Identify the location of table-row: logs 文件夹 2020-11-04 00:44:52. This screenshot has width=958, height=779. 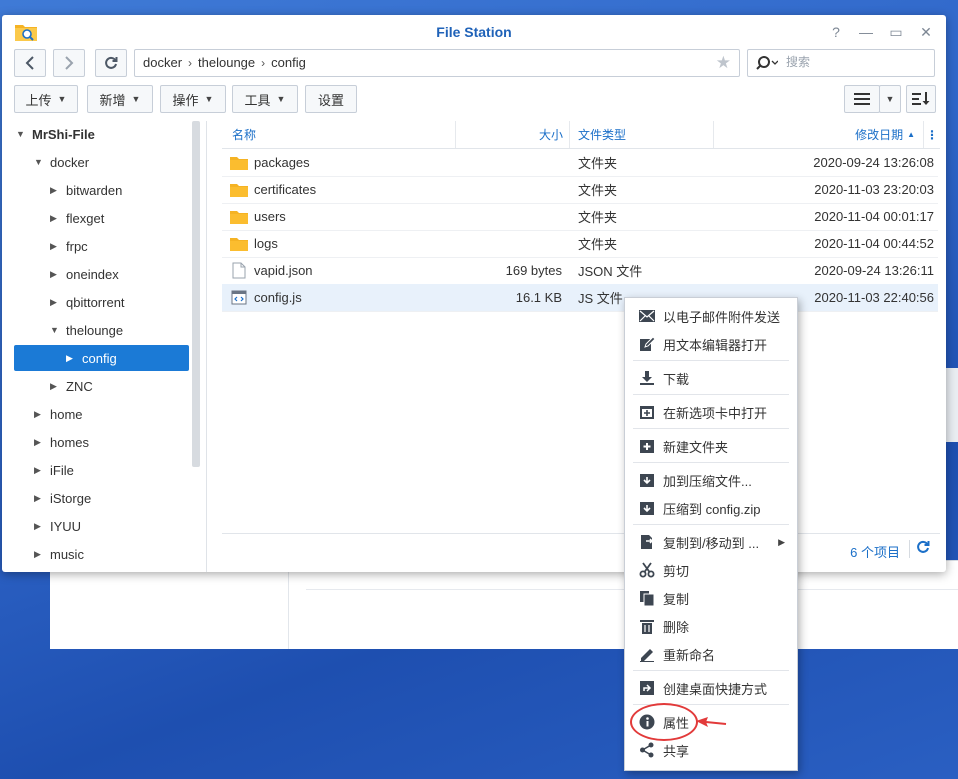
(580, 244).